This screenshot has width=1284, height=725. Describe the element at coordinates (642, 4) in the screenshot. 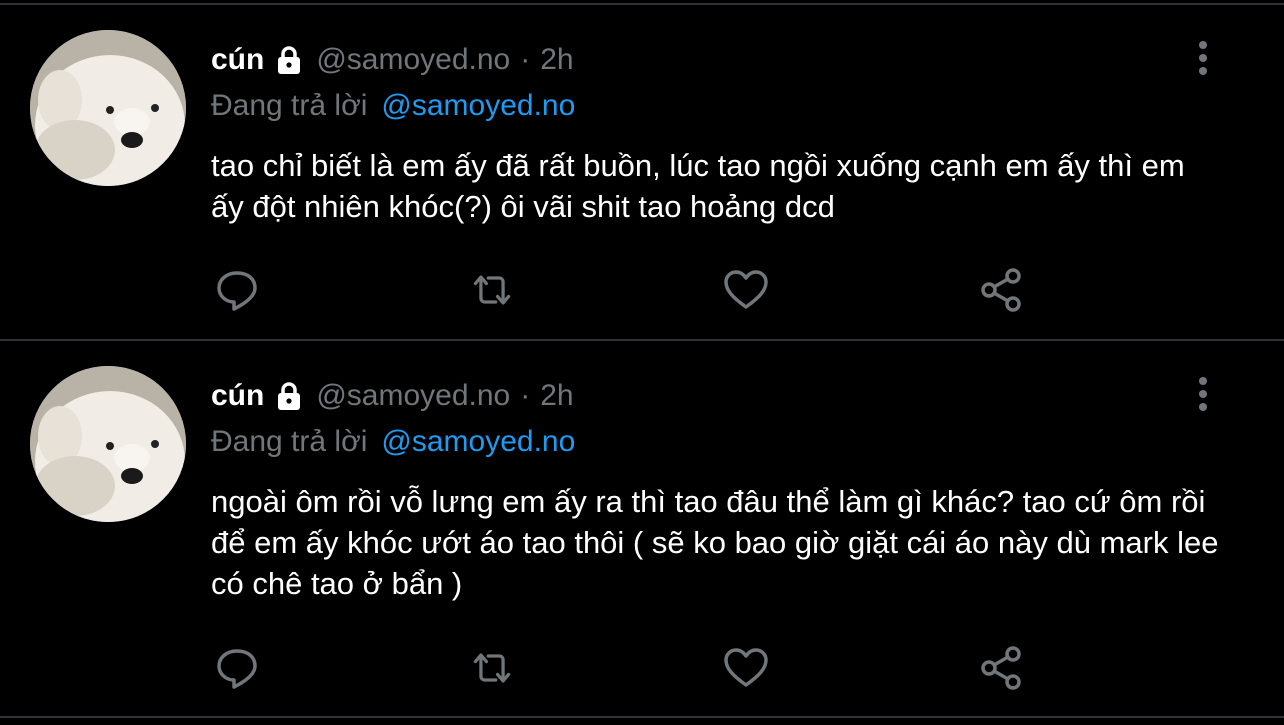

I see `top-divider` at that location.